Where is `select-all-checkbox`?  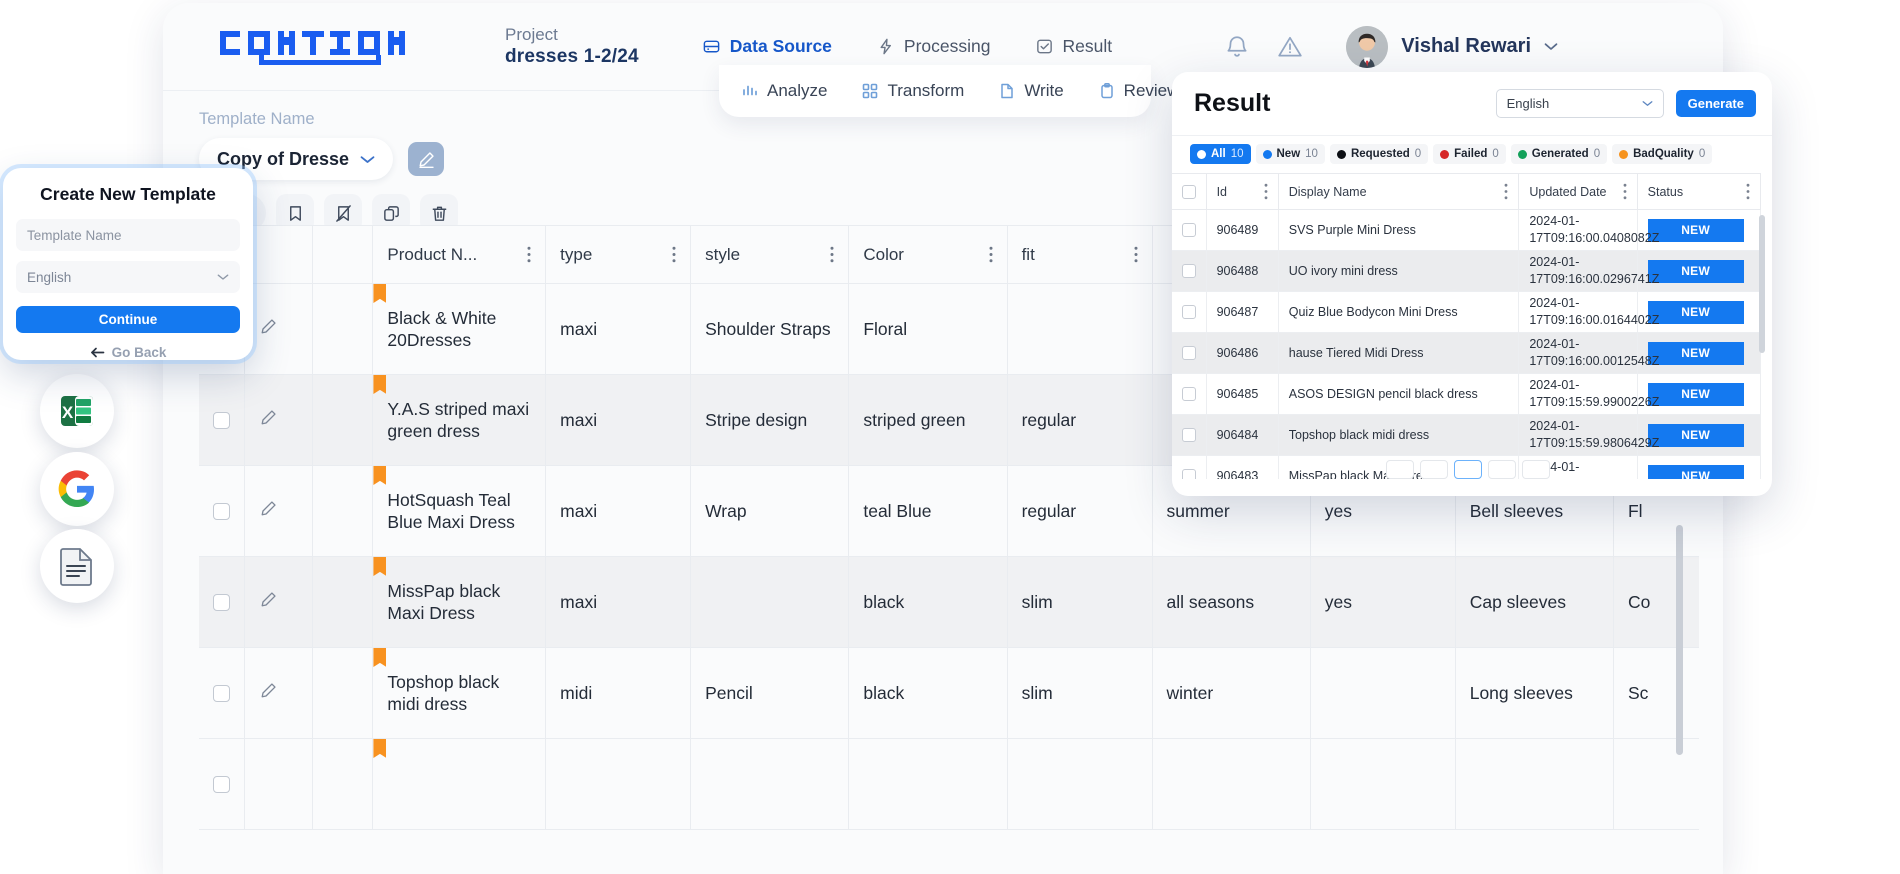
select-all-checkbox is located at coordinates (1189, 191).